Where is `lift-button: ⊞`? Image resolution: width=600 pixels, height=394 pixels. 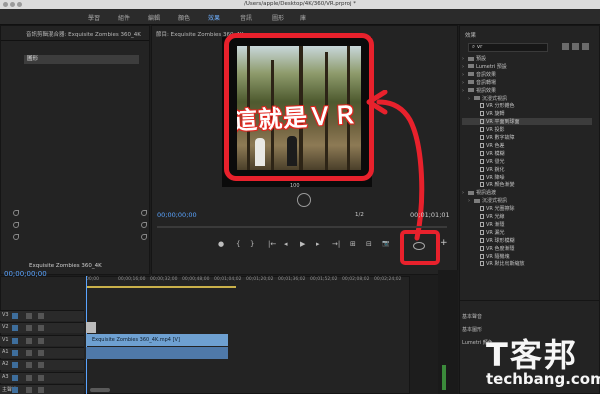 lift-button: ⊞ is located at coordinates (353, 244).